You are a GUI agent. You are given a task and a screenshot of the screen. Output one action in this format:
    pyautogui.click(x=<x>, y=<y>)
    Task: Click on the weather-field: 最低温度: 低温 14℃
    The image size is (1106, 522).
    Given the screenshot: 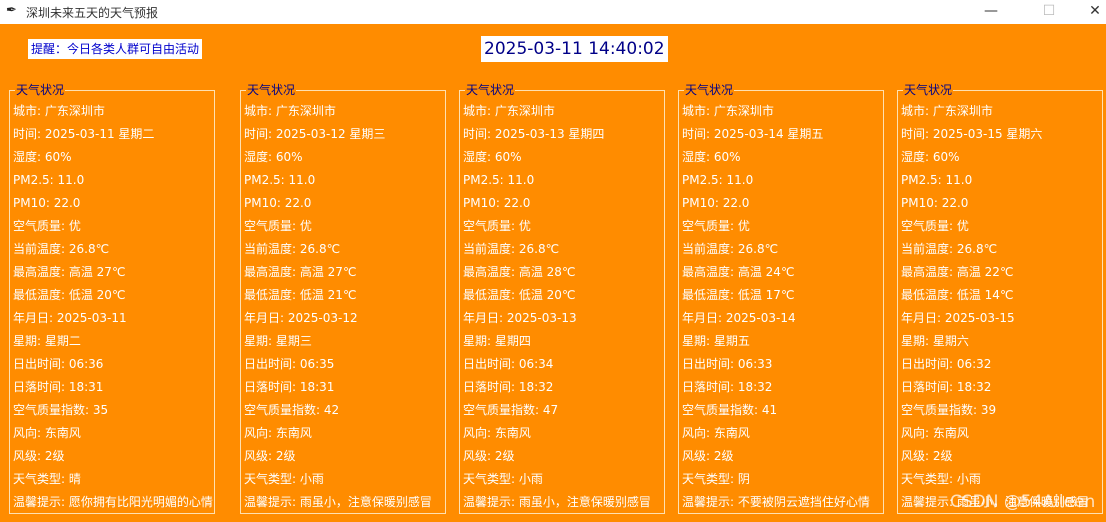 What is the action you would take?
    pyautogui.click(x=957, y=295)
    